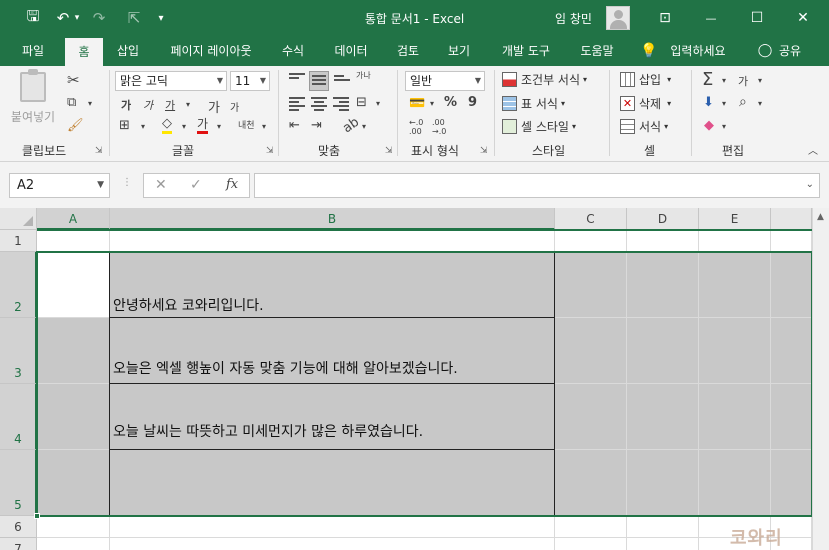 Image resolution: width=829 pixels, height=550 pixels. What do you see at coordinates (709, 125) in the screenshot?
I see `clear-icon: ◆` at bounding box center [709, 125].